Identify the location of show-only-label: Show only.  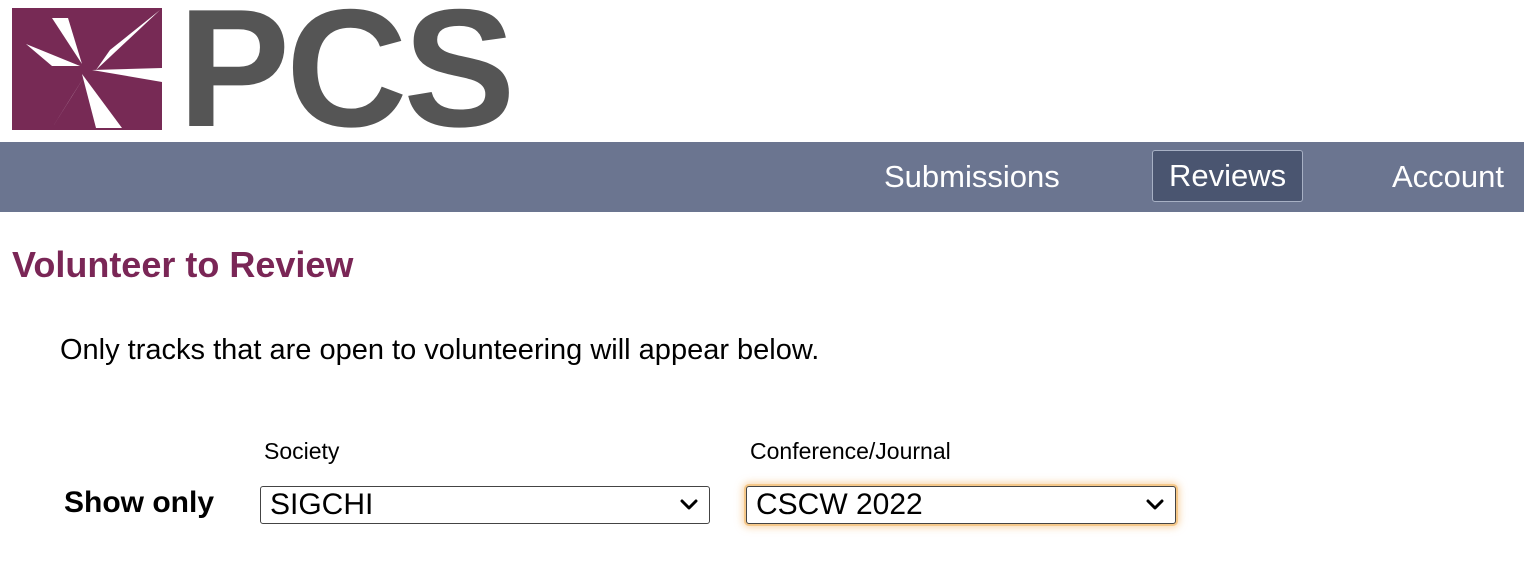
(139, 502).